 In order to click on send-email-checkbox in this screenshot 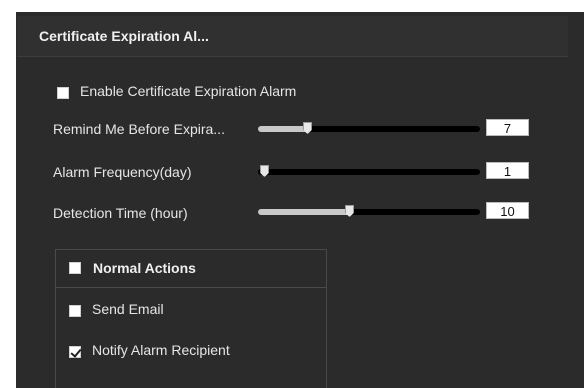, I will do `click(75, 311)`.